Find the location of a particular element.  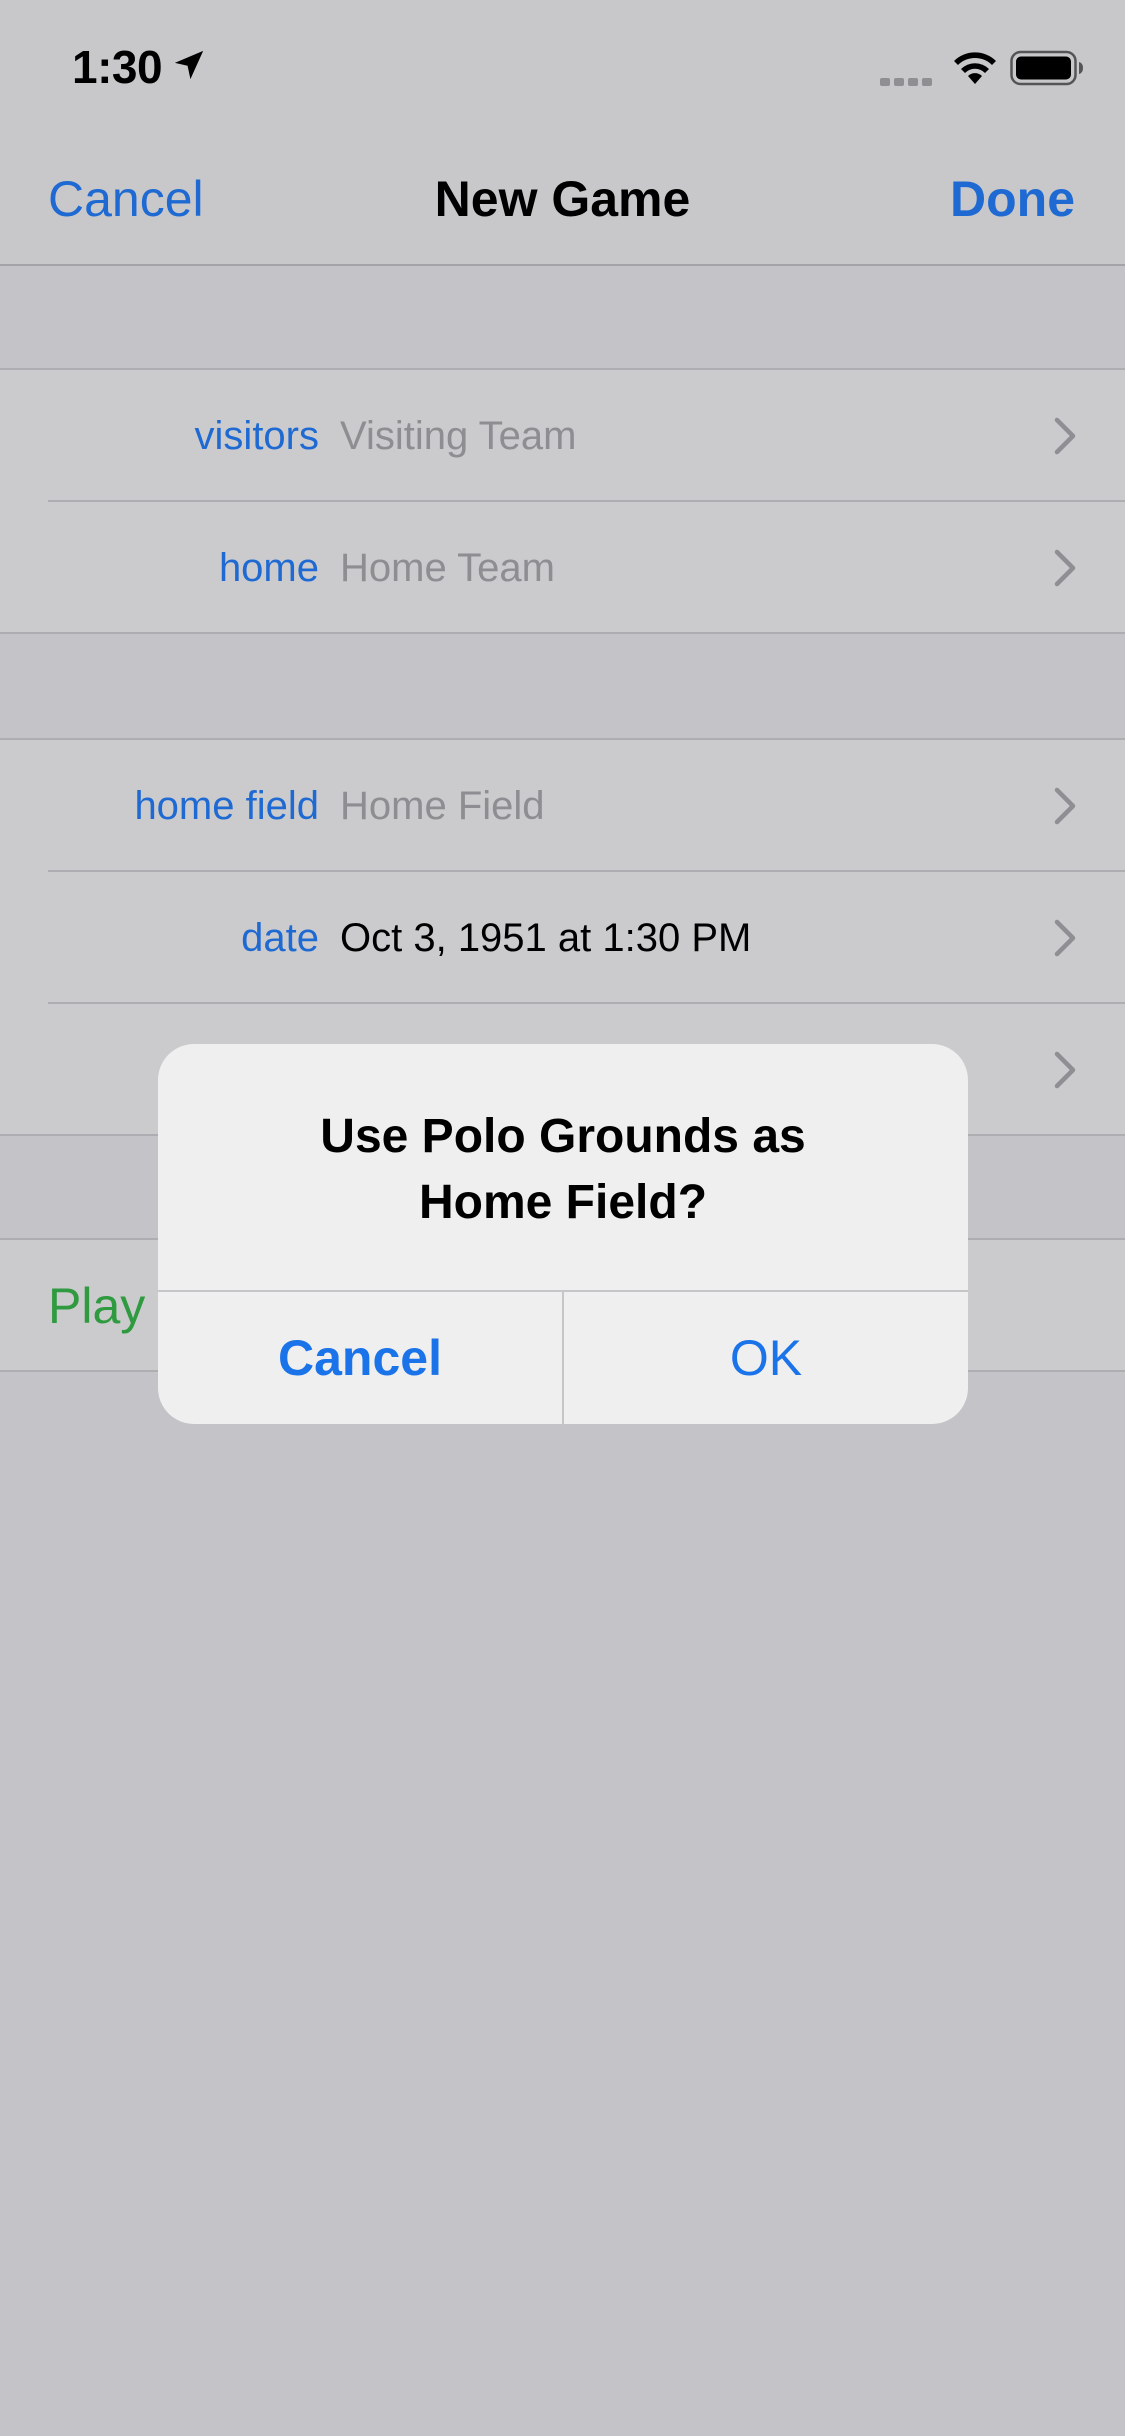

alert-cancel-button: Cancel is located at coordinates (360, 1358).